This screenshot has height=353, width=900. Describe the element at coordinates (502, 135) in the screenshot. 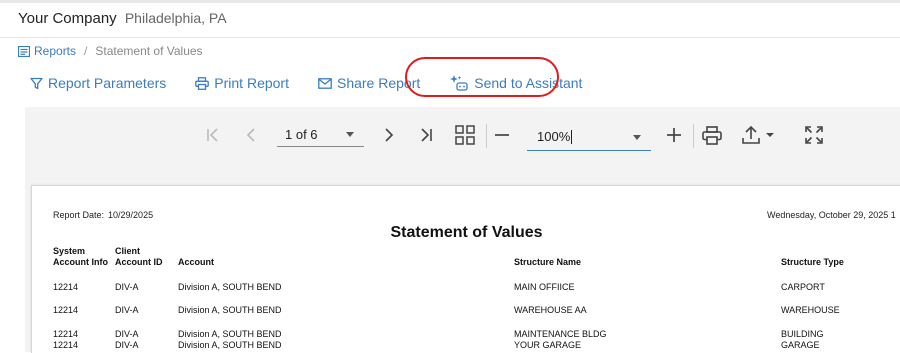

I see `zoom-out-icon` at that location.